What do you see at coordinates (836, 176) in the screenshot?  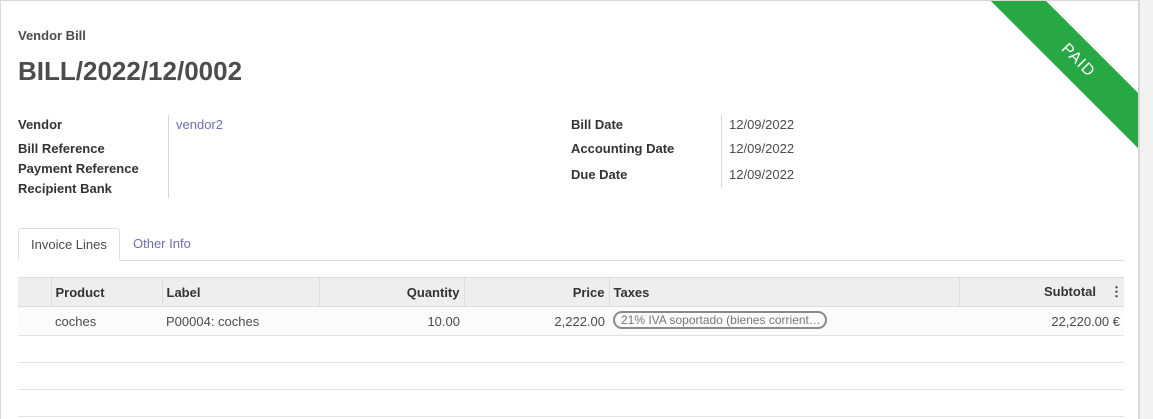 I see `due-date-row: Due Date 12/09/2022` at bounding box center [836, 176].